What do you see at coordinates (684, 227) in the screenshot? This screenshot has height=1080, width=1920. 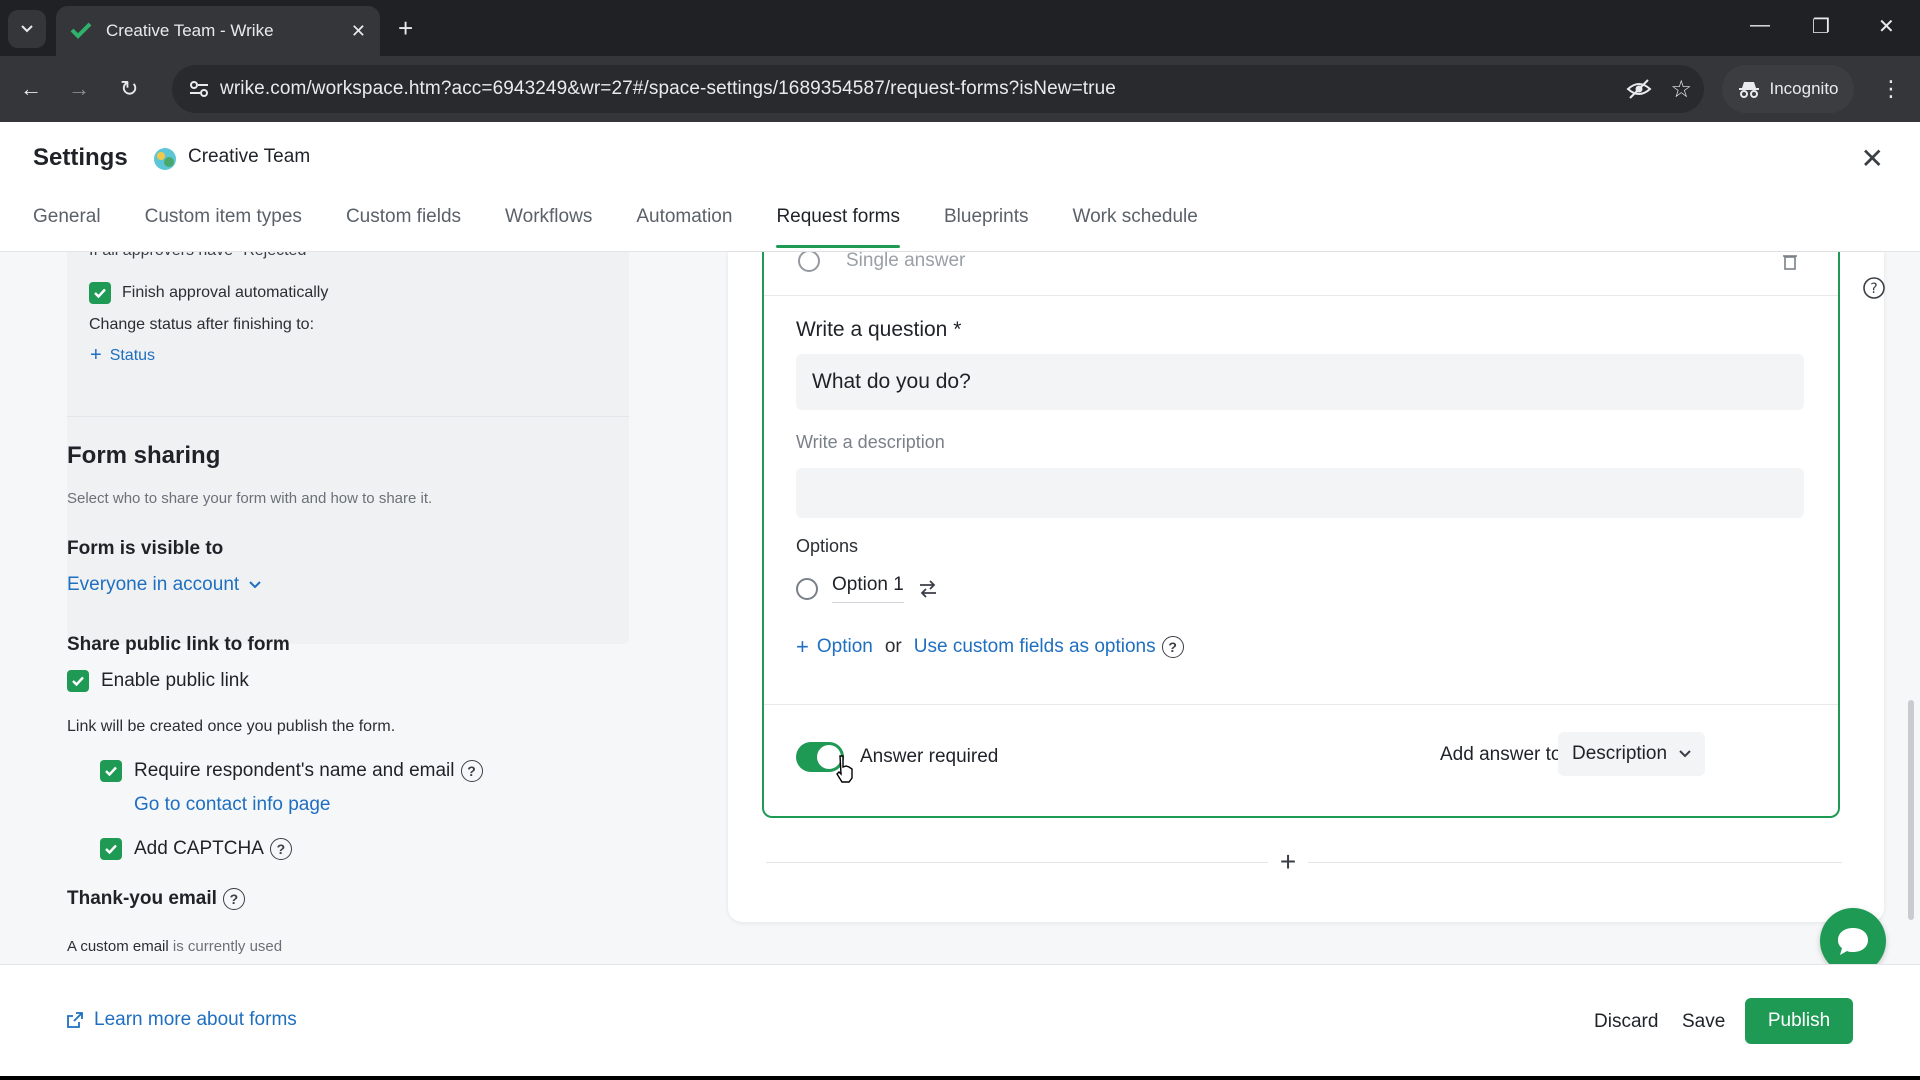 I see `tab-automation: Automation` at bounding box center [684, 227].